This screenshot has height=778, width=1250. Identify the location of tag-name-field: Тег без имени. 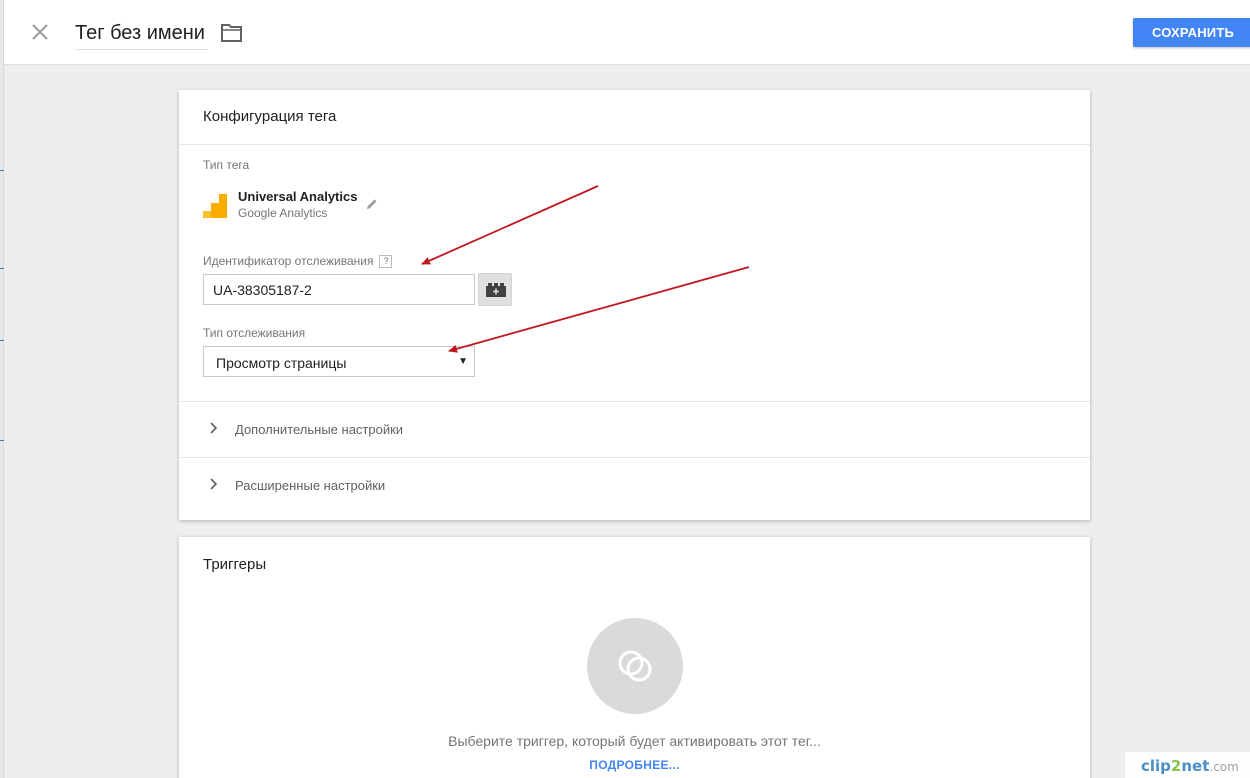
(141, 35).